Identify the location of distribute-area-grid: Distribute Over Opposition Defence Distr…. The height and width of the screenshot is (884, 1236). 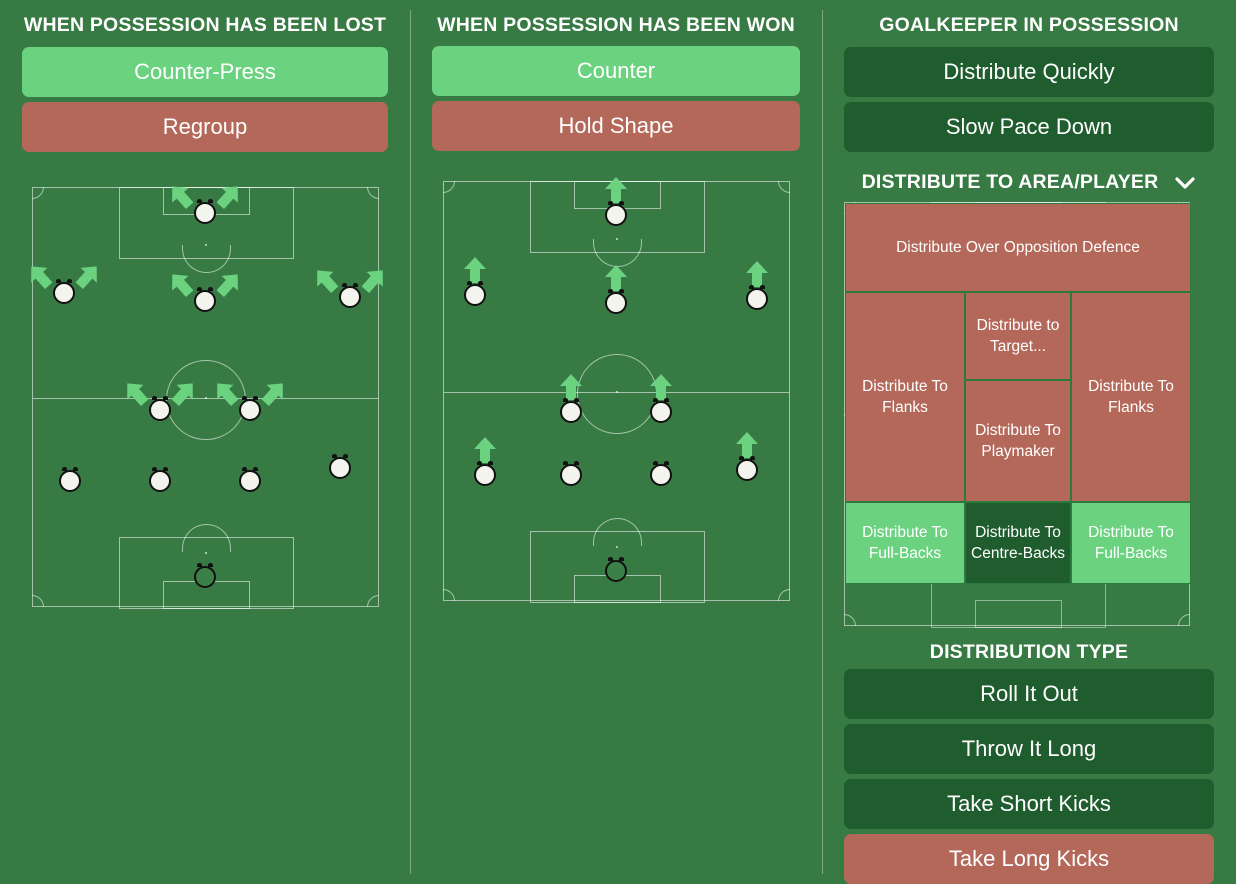
(1017, 415).